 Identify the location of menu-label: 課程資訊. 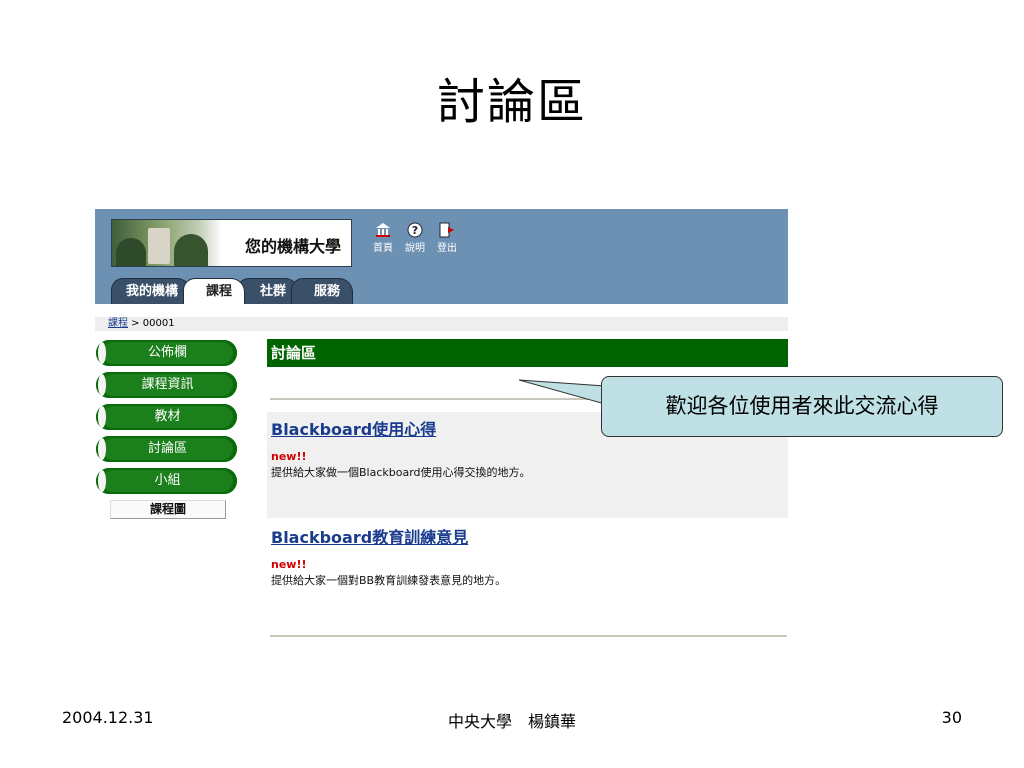
(165, 385).